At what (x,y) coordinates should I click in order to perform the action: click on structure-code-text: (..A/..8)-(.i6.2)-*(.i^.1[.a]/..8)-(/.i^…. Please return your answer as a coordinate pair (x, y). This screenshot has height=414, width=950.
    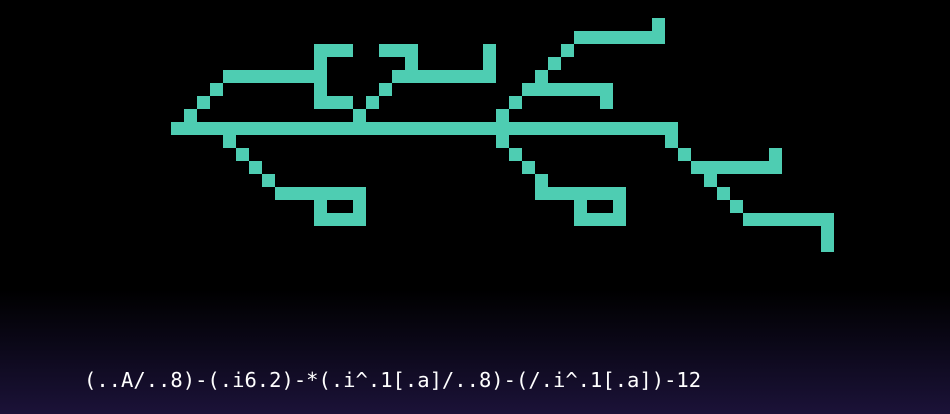
    Looking at the image, I should click on (393, 380).